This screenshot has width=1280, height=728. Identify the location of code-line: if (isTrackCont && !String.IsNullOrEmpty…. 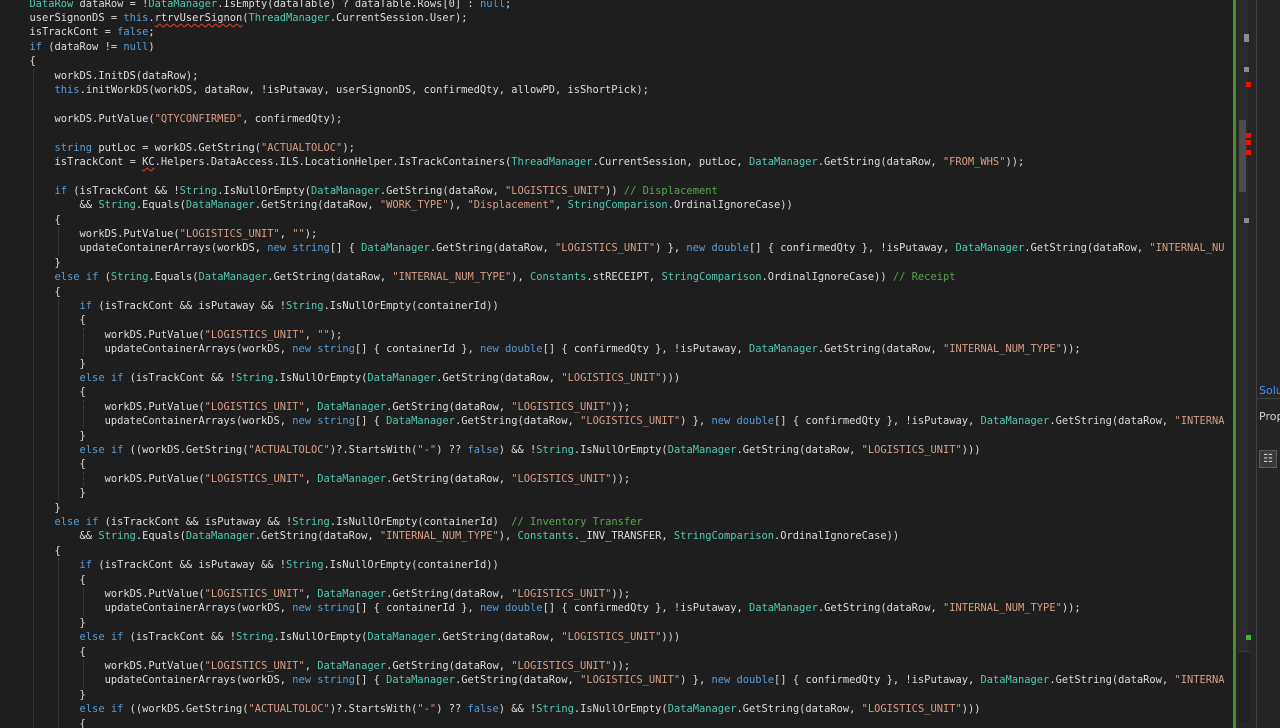
(374, 191).